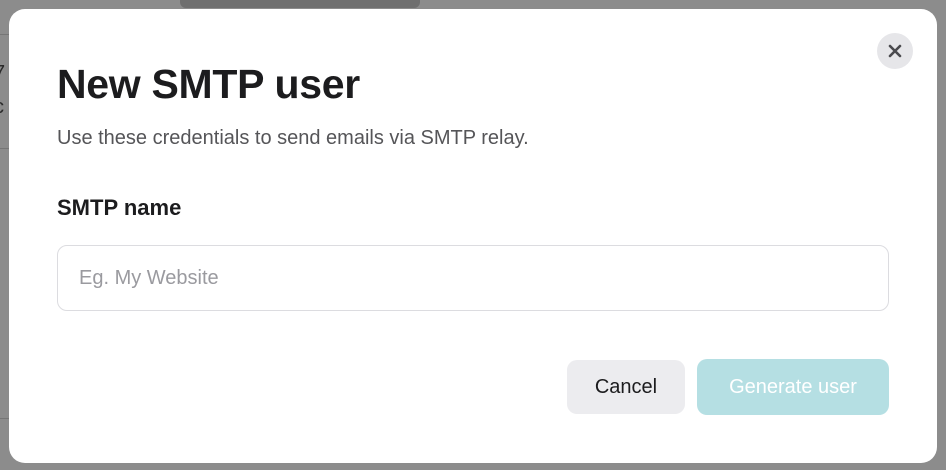  Describe the element at coordinates (2, 107) in the screenshot. I see `background-text-fragment: c` at that location.